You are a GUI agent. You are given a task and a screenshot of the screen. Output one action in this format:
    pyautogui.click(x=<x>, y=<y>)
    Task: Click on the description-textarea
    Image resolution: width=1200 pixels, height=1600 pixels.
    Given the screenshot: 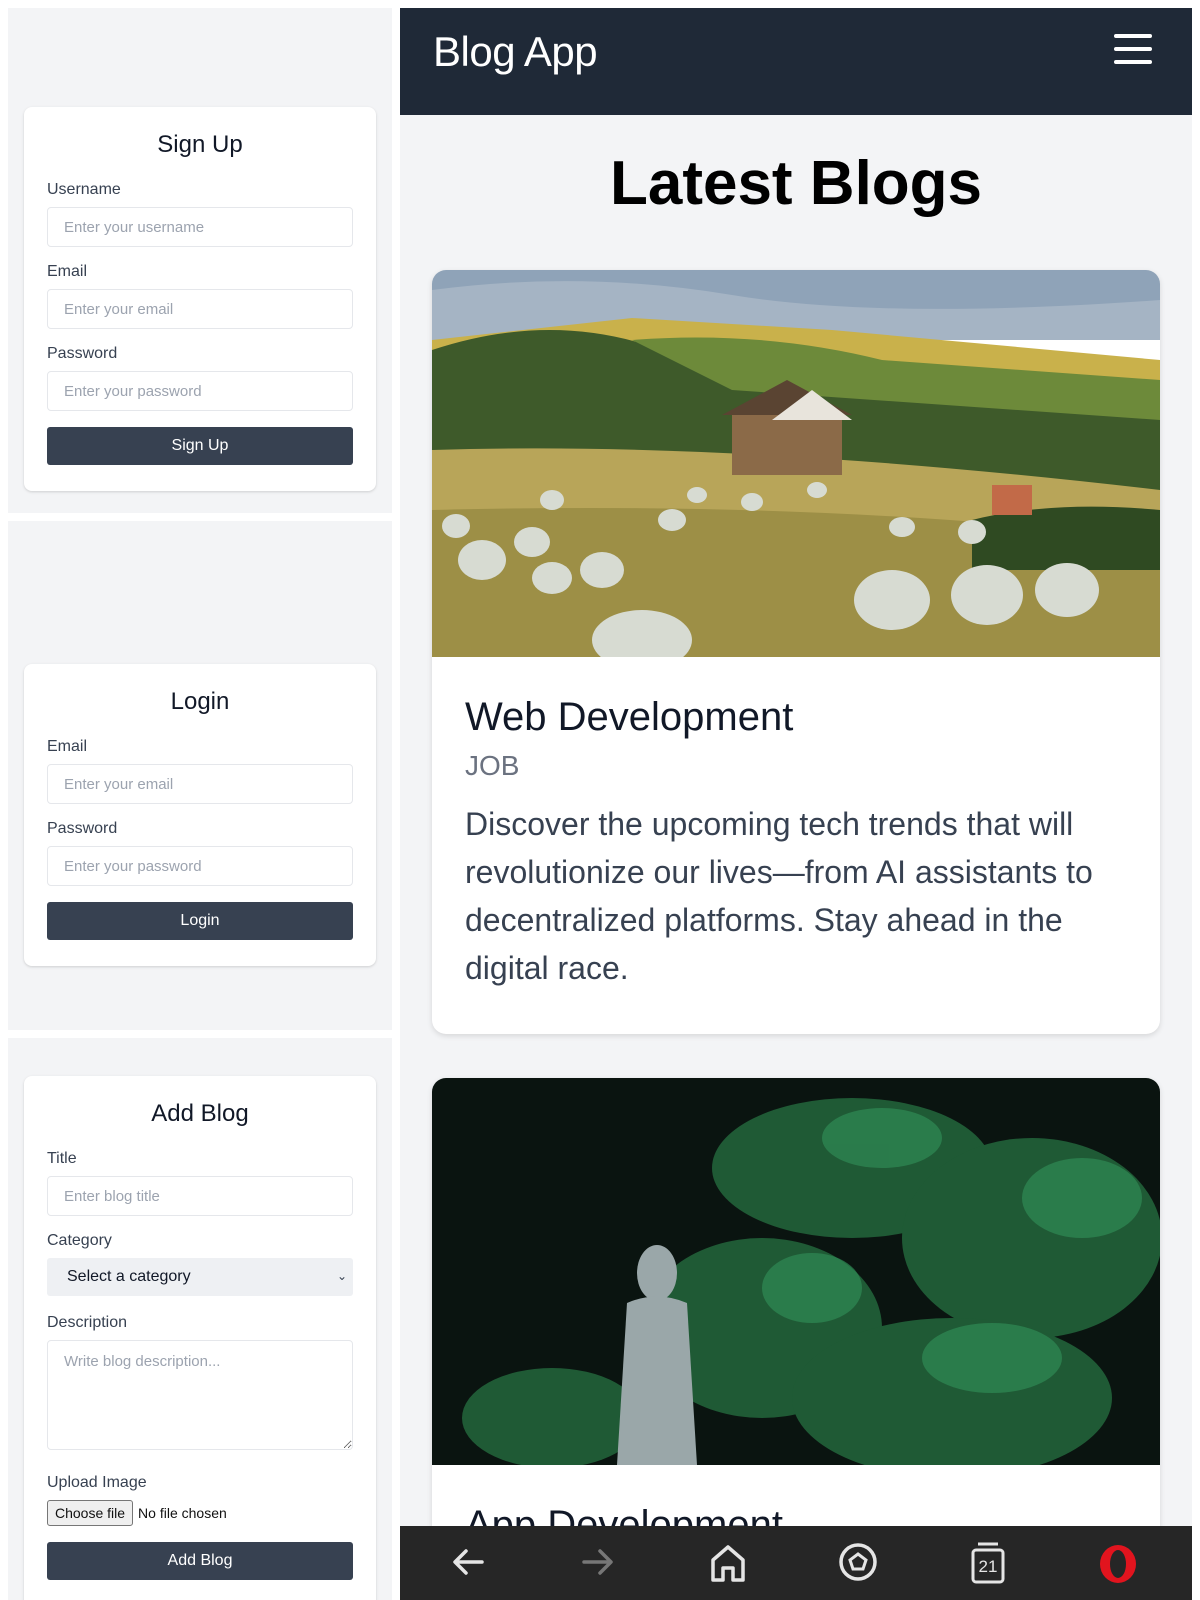 What is the action you would take?
    pyautogui.click(x=200, y=1395)
    